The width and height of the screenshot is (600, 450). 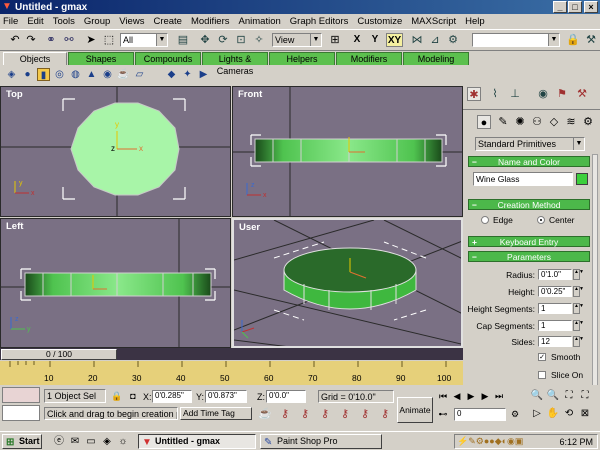 I want to click on key-mode-toggle-icon: ⊷, so click(x=443, y=414).